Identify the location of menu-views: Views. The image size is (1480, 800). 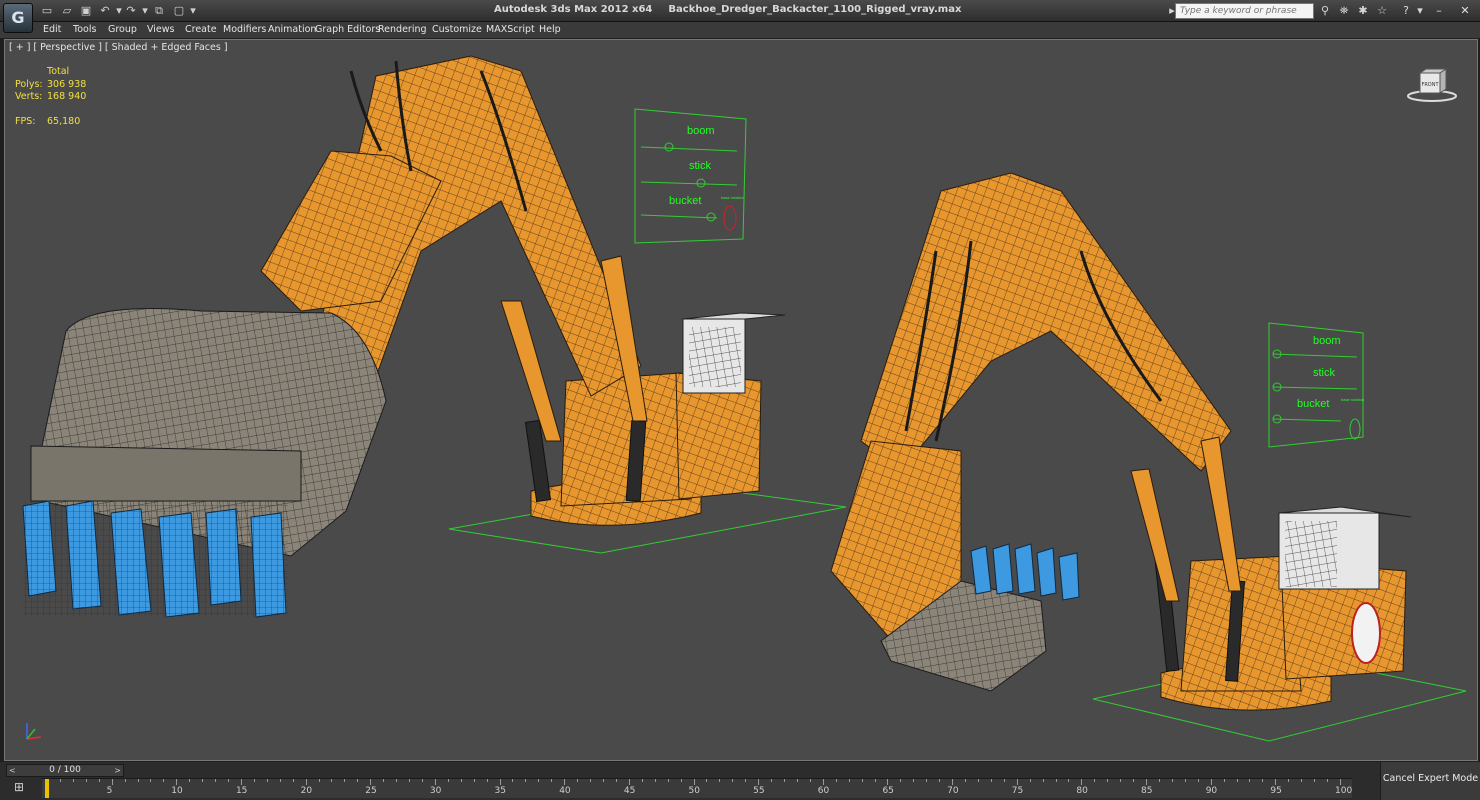
(161, 29).